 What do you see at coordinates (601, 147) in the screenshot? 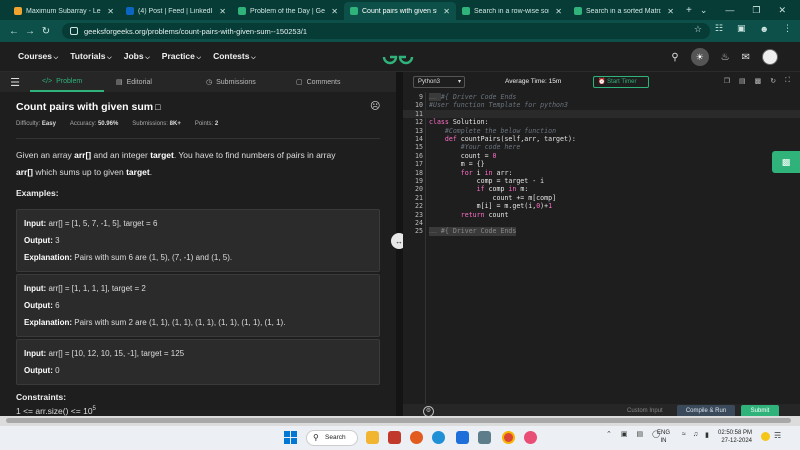
I see `code-line: 15 #Your code here` at bounding box center [601, 147].